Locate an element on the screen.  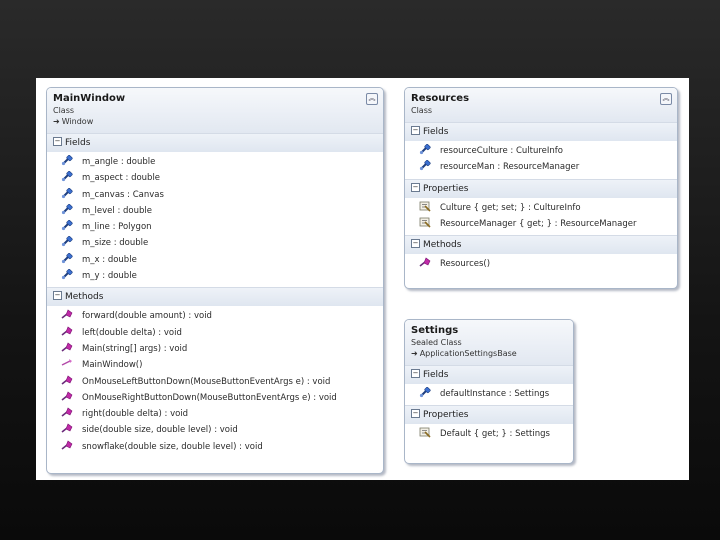
class-name: Resources is located at coordinates (440, 98).